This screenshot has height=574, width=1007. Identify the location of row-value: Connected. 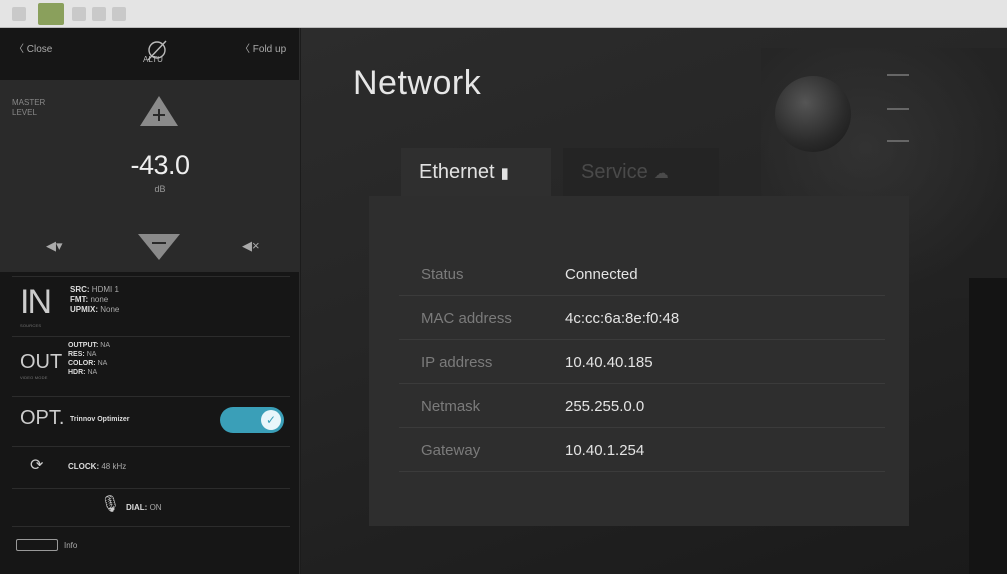
(601, 274).